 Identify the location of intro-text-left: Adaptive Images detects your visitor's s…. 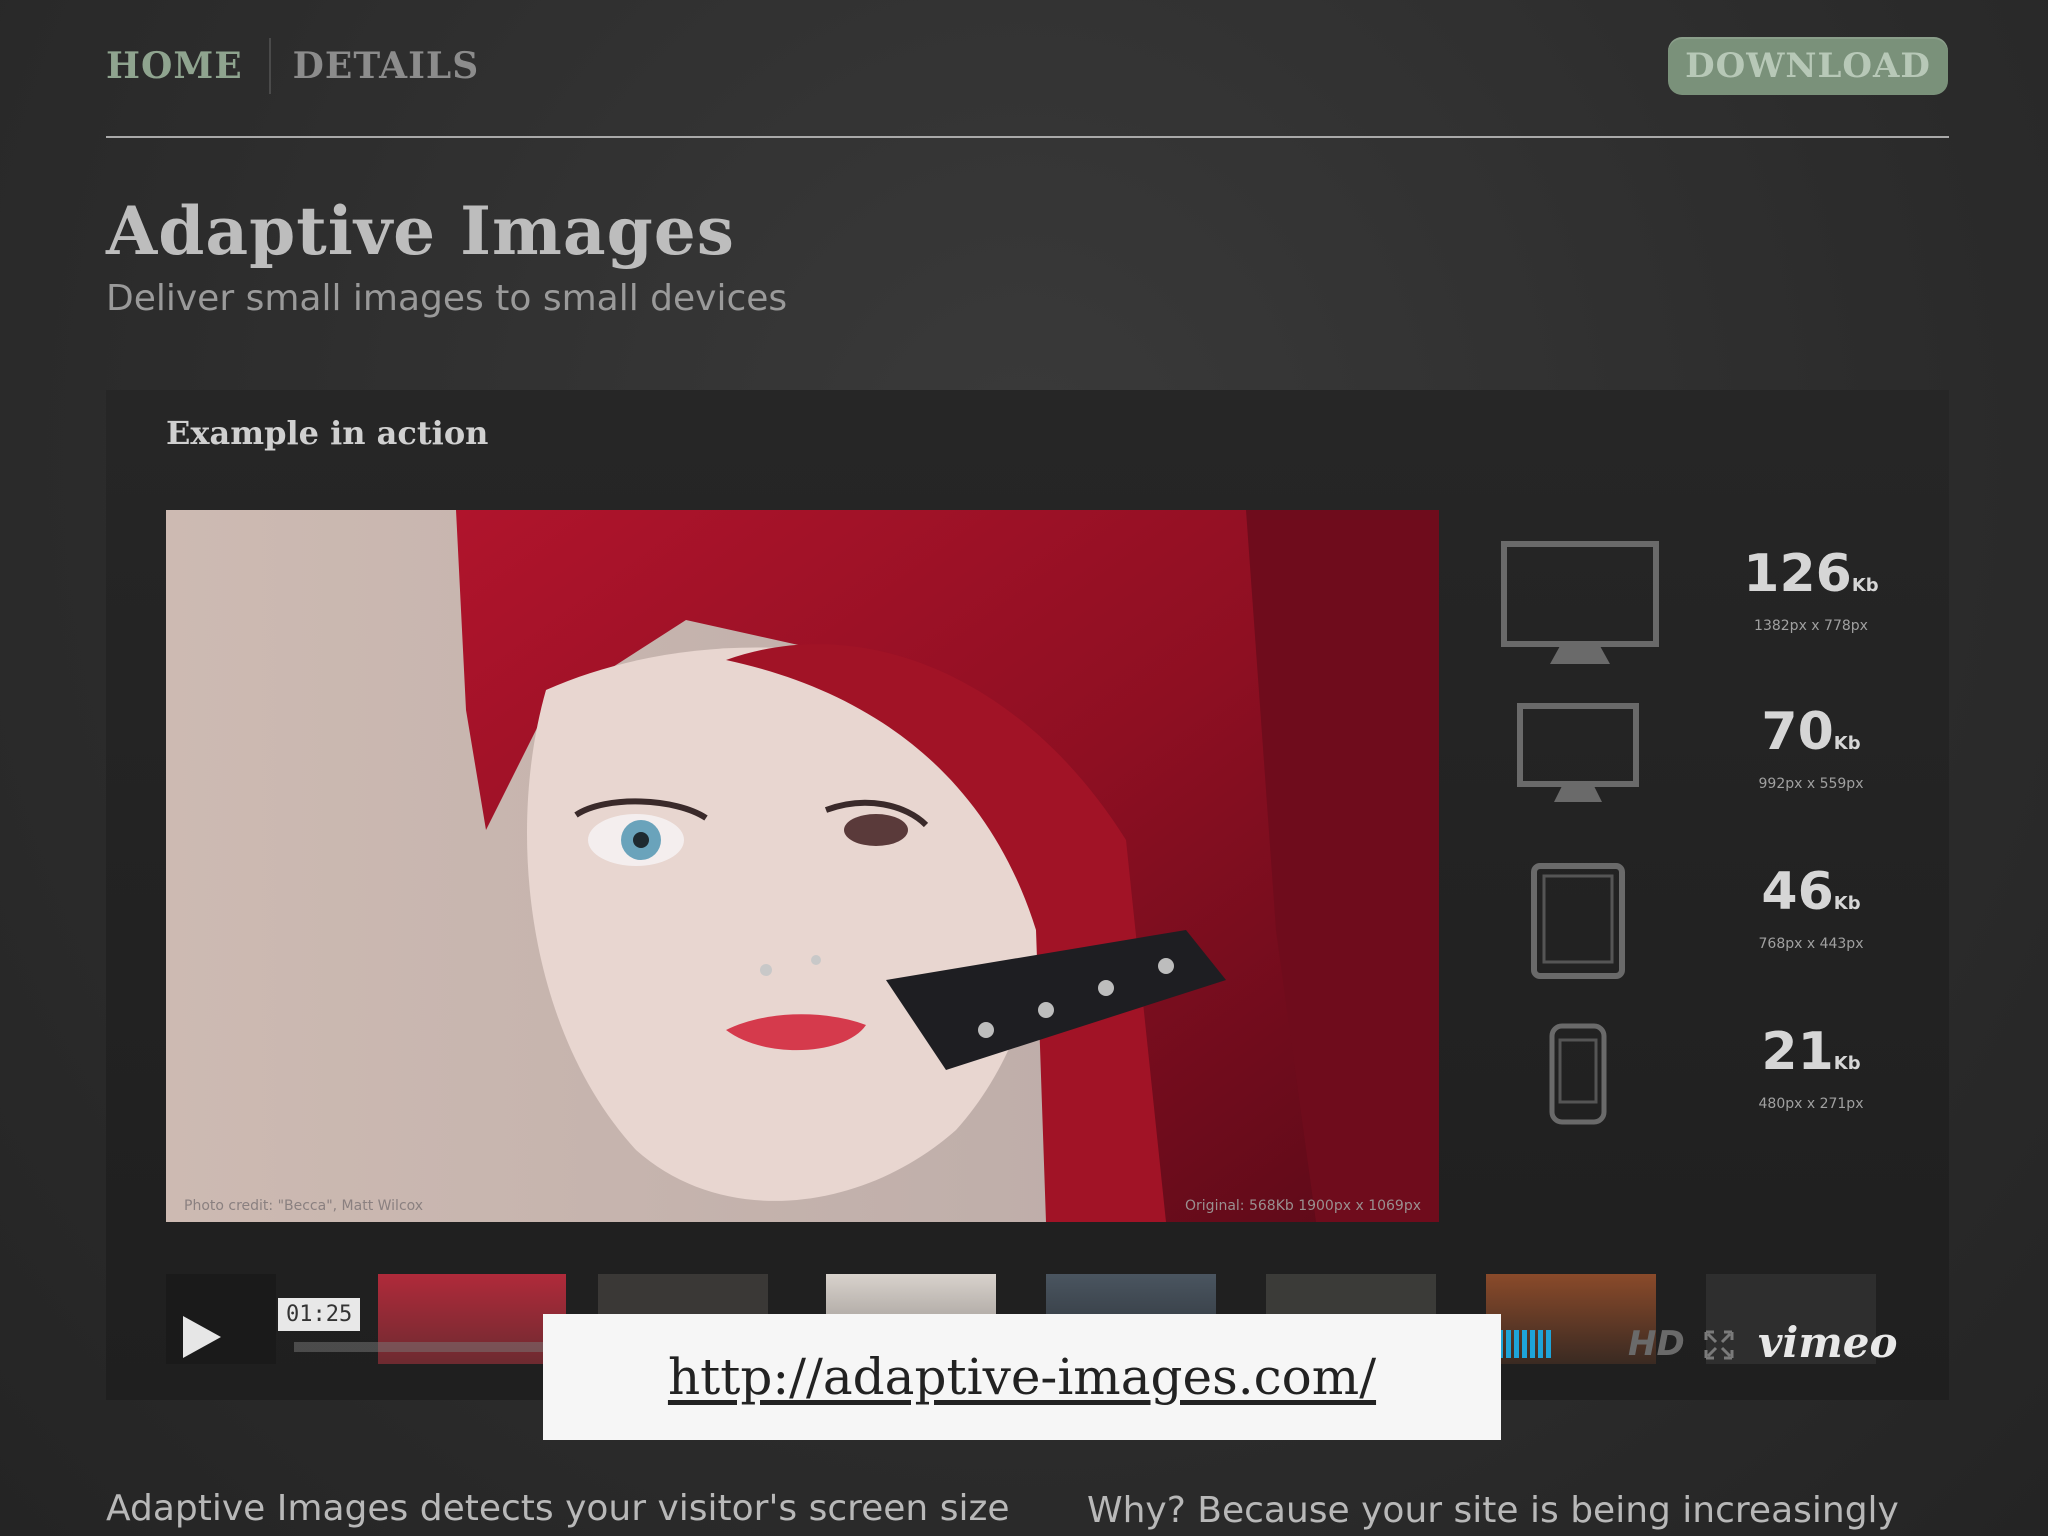
(558, 1508).